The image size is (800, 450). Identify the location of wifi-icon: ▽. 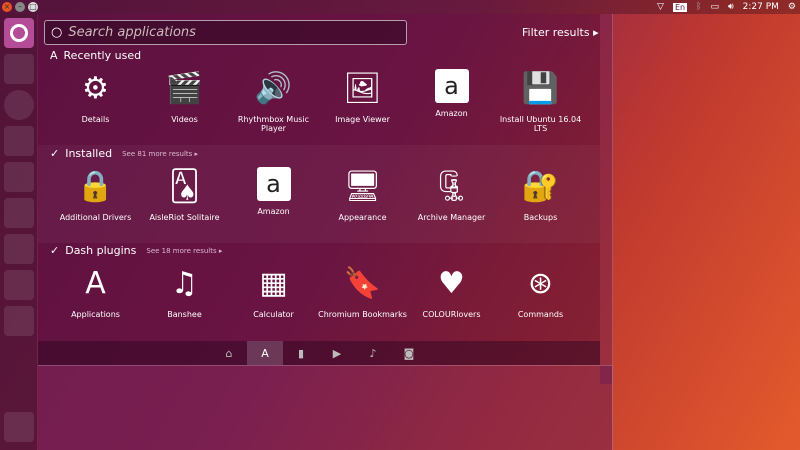
(660, 7).